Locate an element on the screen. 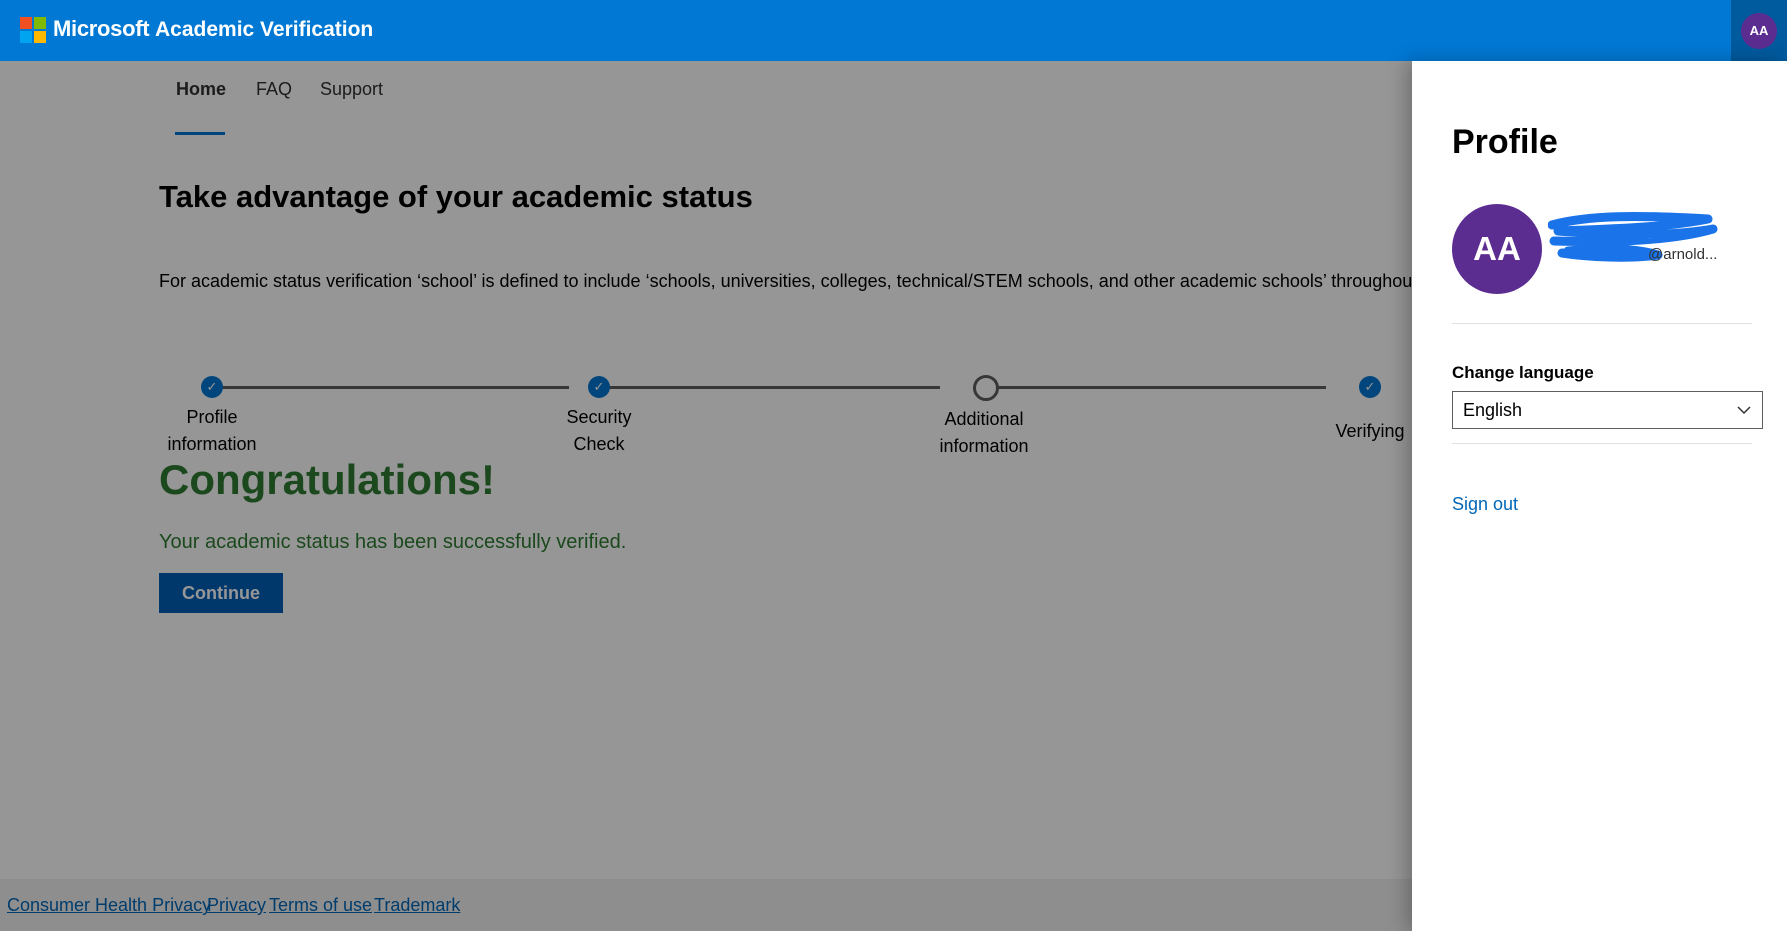  top-bar: Microsoft Academic Verification AA is located at coordinates (893, 30).